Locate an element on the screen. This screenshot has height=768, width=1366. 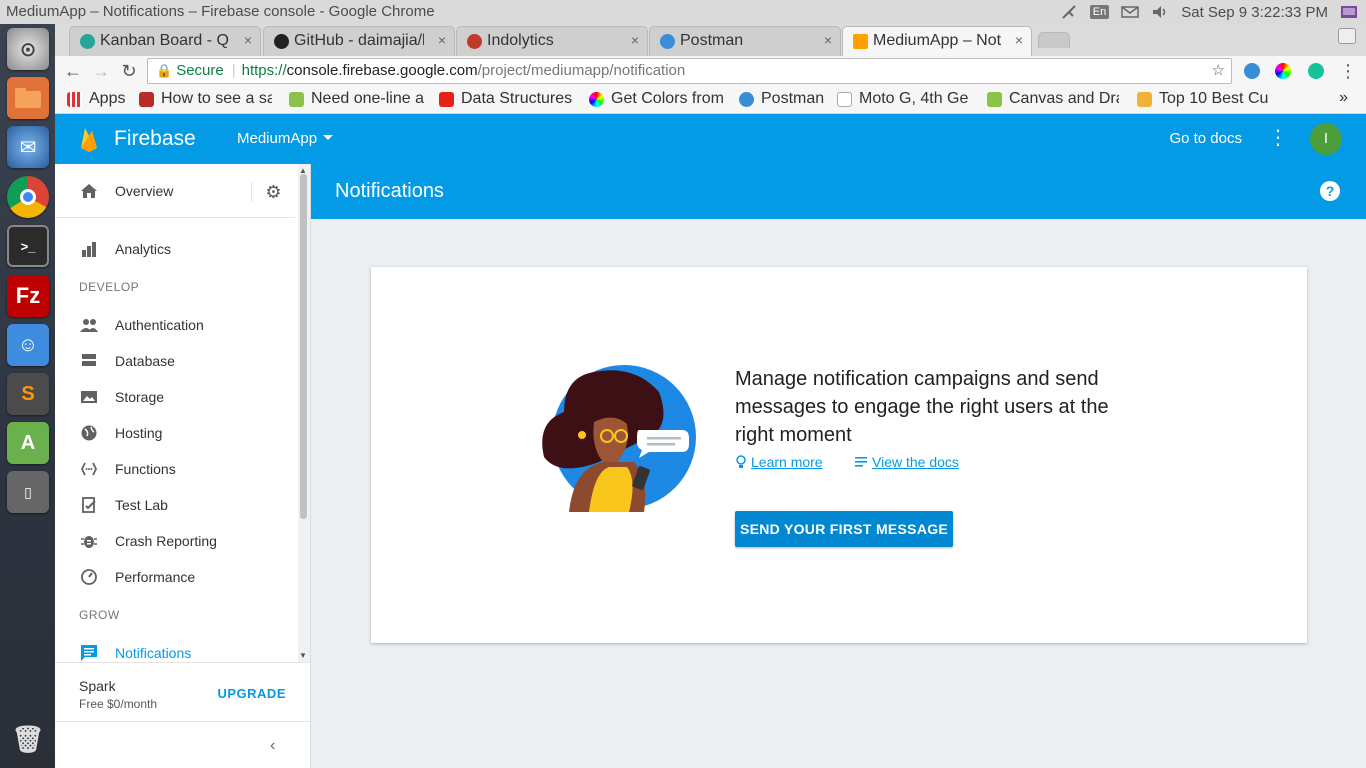
firebase-logo-icon is located at coordinates (89, 139).